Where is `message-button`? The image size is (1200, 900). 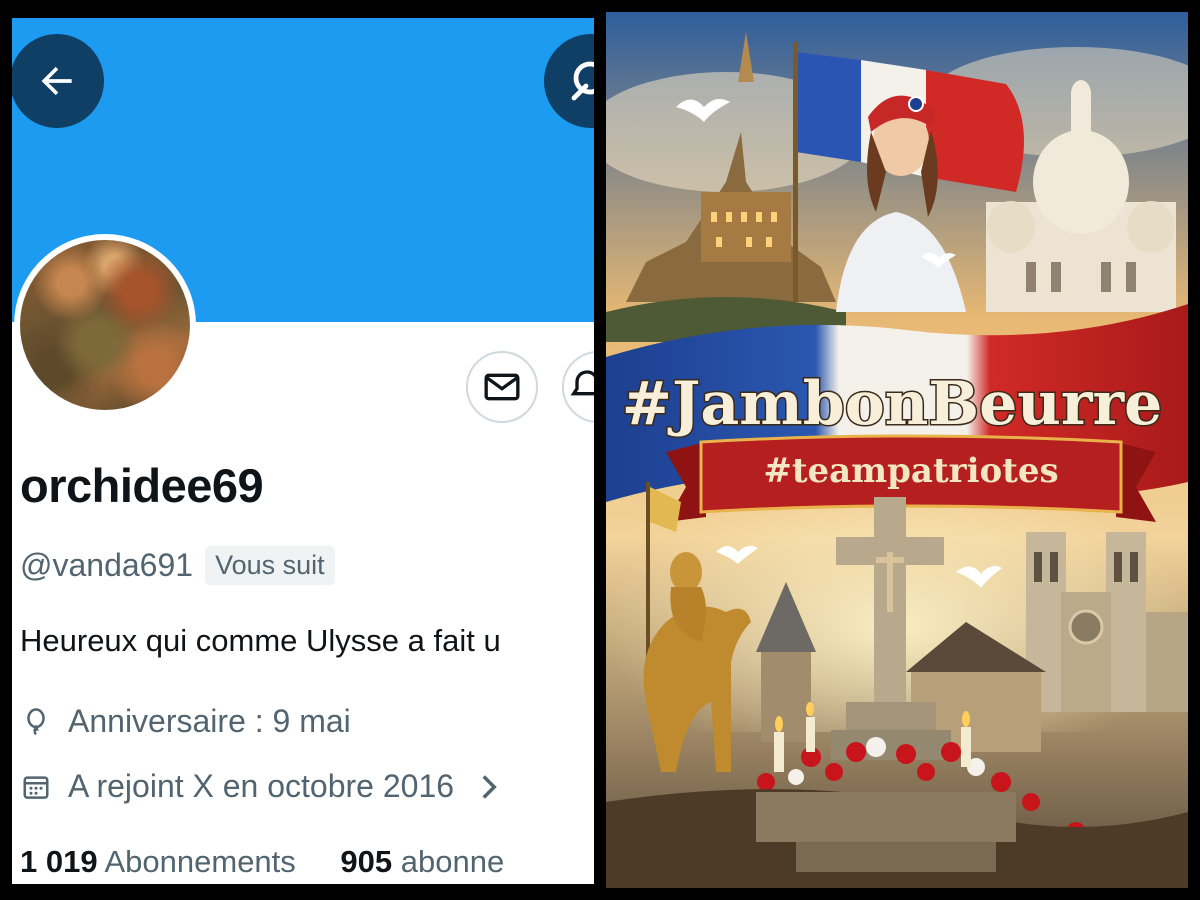 message-button is located at coordinates (502, 387).